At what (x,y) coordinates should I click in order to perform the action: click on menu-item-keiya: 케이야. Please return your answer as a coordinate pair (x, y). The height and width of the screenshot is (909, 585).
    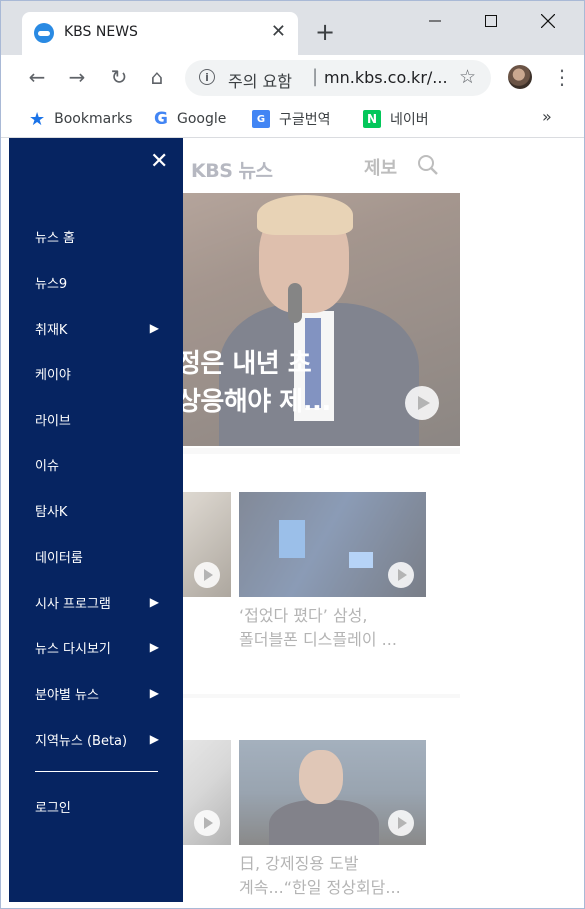
    Looking at the image, I should click on (105, 373).